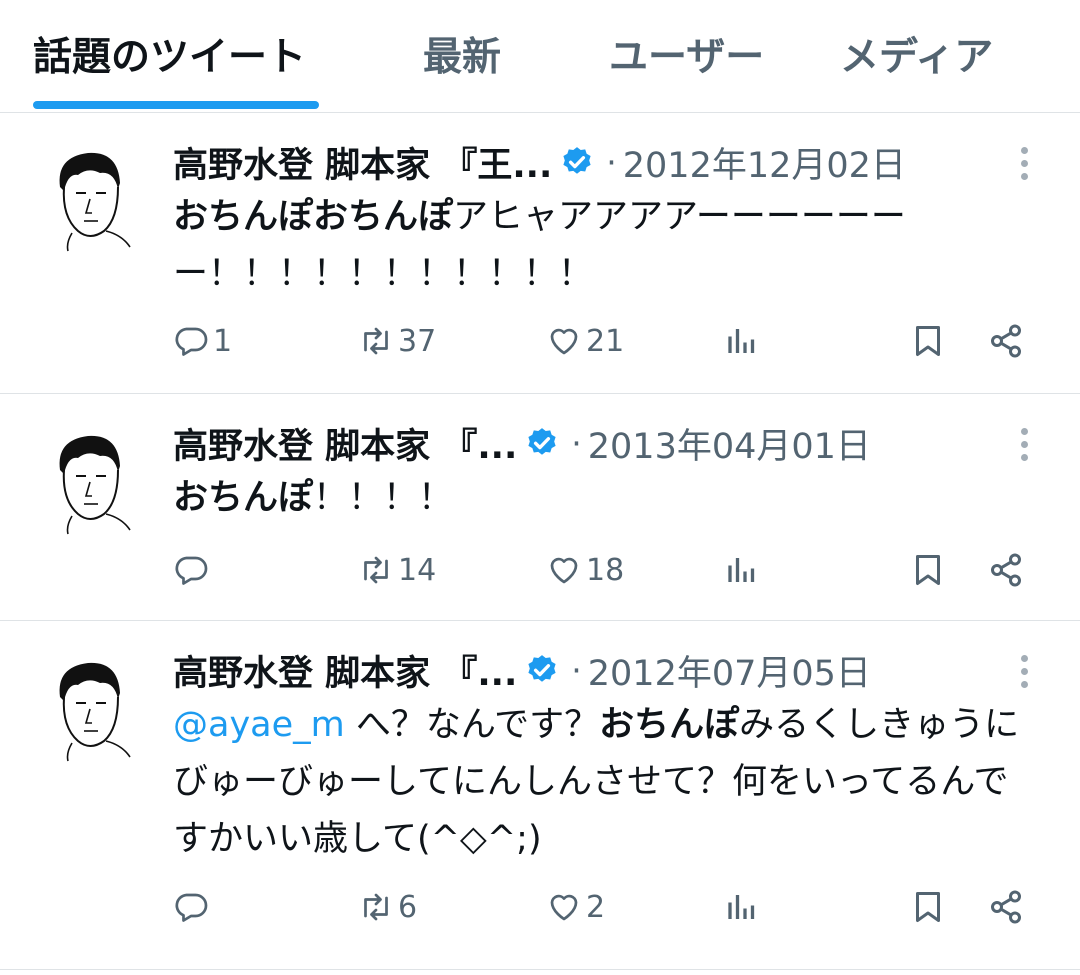  I want to click on tweet-text: おちんぽ！！！！, so click(313, 498).